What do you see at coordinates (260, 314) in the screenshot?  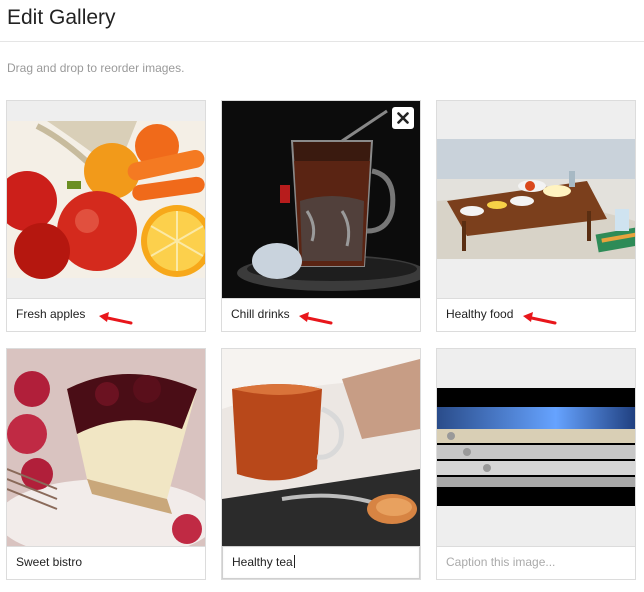 I see `caption-text: Chill drinks` at bounding box center [260, 314].